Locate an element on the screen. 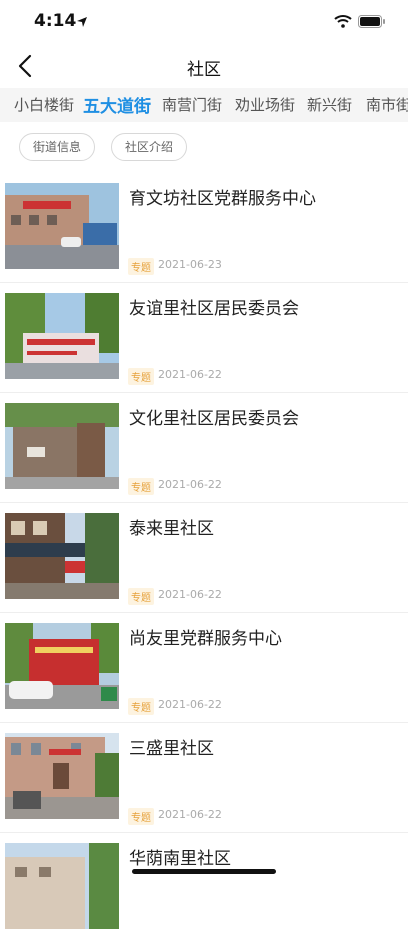 This screenshot has width=408, height=942. list-item: 华荫南里社区 is located at coordinates (204, 887).